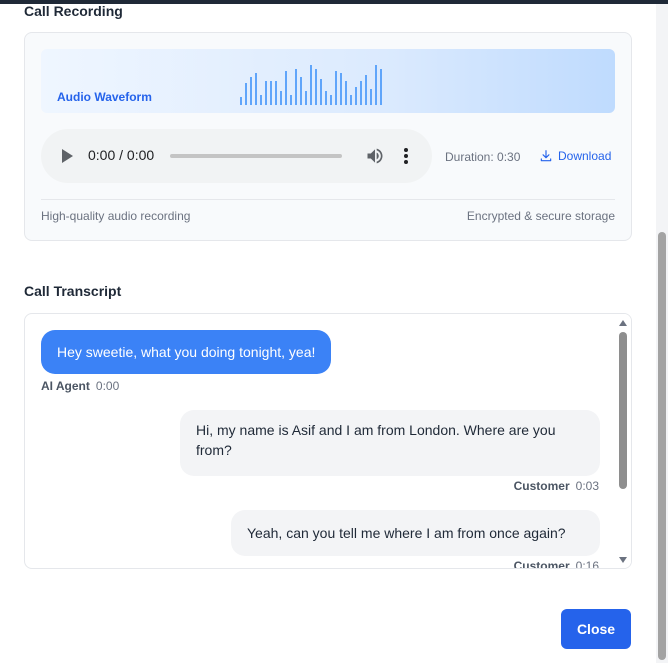 This screenshot has height=663, width=668. Describe the element at coordinates (375, 156) in the screenshot. I see `volume-icon` at that location.